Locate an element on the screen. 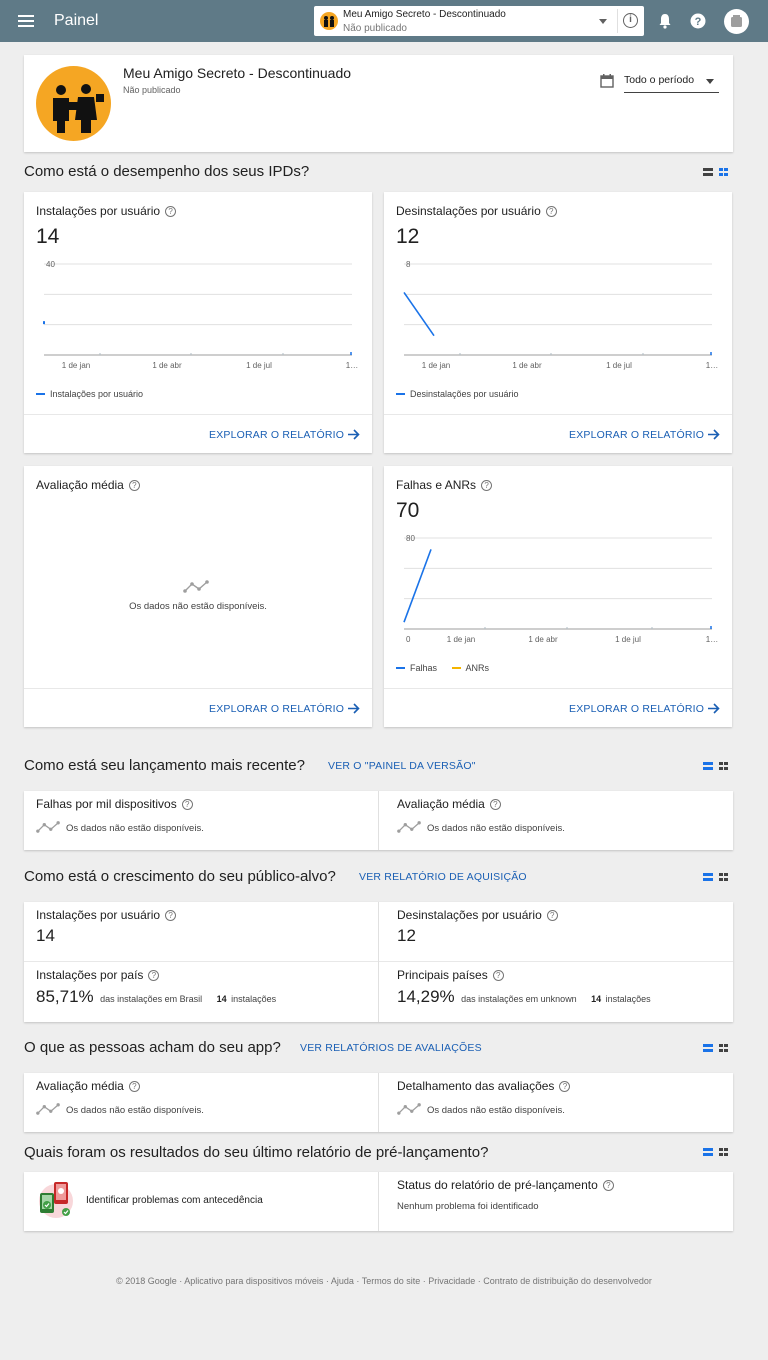 The image size is (768, 1360). card-title: Detalhamento das avaliações? is located at coordinates (484, 1086).